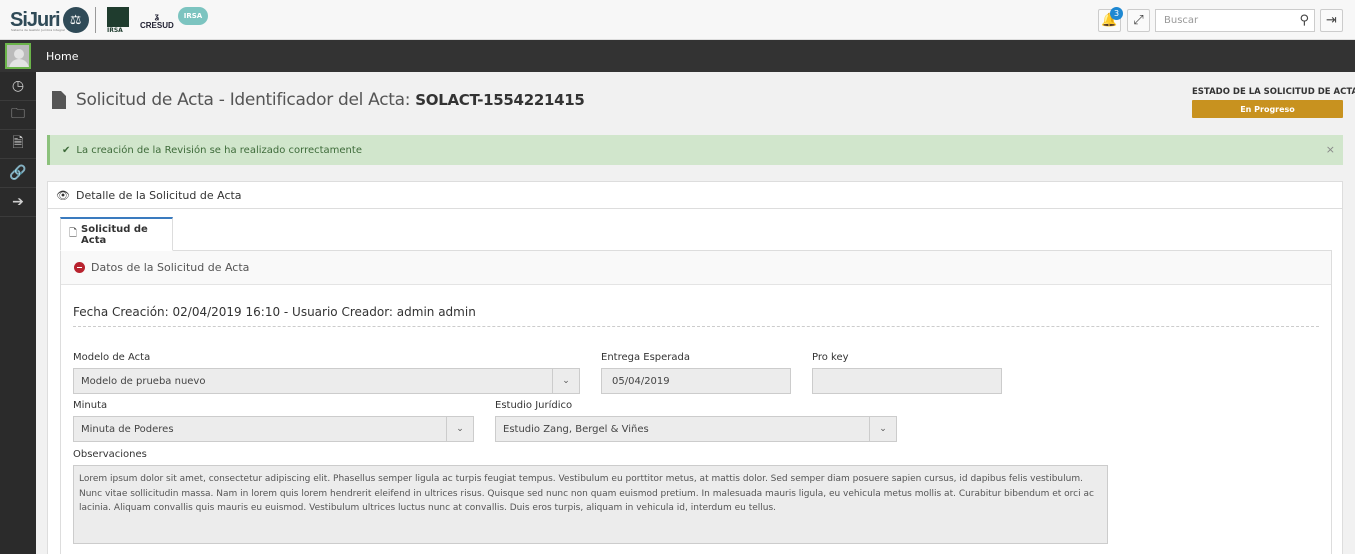 This screenshot has height=554, width=1355. I want to click on irsa2-logo-text: IRSA, so click(193, 16).